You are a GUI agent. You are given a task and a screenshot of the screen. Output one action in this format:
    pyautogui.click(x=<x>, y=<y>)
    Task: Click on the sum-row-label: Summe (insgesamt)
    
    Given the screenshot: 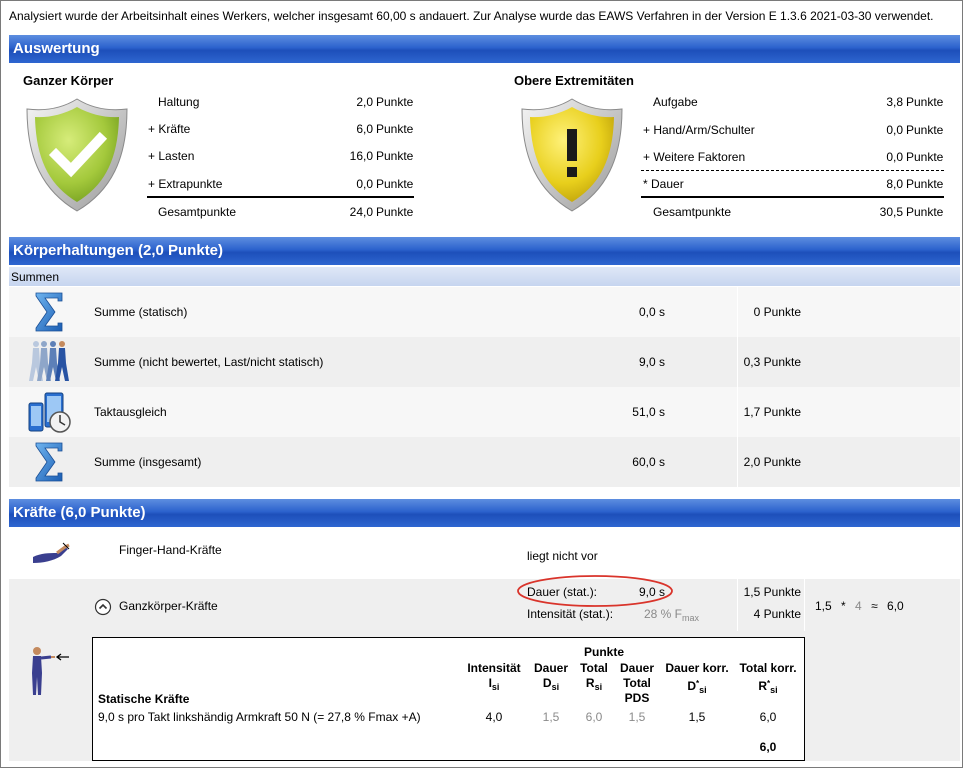 What is the action you would take?
    pyautogui.click(x=148, y=462)
    